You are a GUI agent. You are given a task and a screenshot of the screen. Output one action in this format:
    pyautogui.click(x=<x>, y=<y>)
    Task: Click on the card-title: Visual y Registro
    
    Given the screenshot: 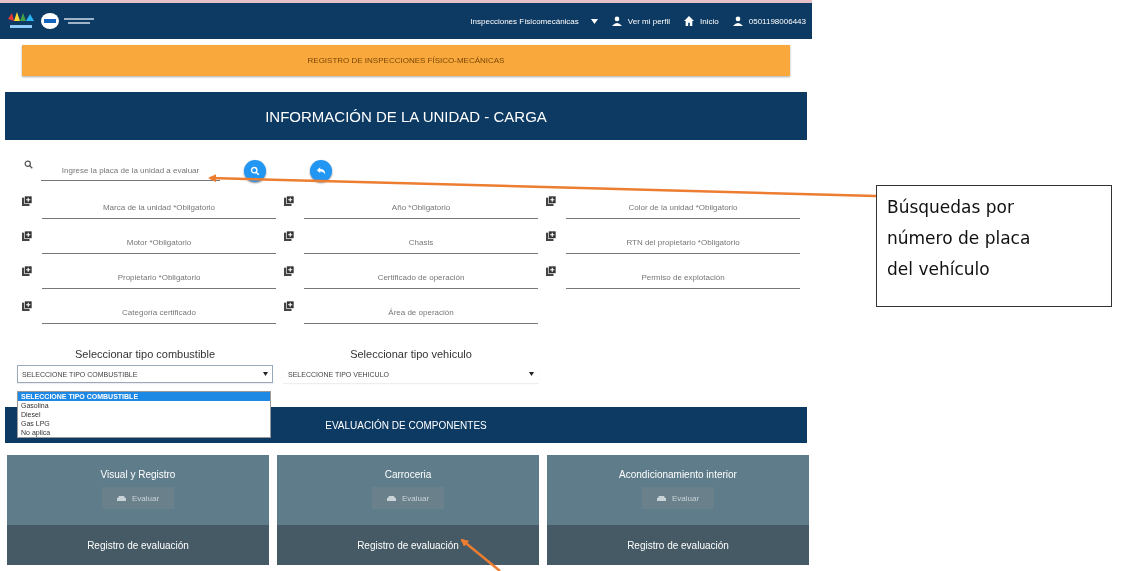 What is the action you would take?
    pyautogui.click(x=138, y=474)
    